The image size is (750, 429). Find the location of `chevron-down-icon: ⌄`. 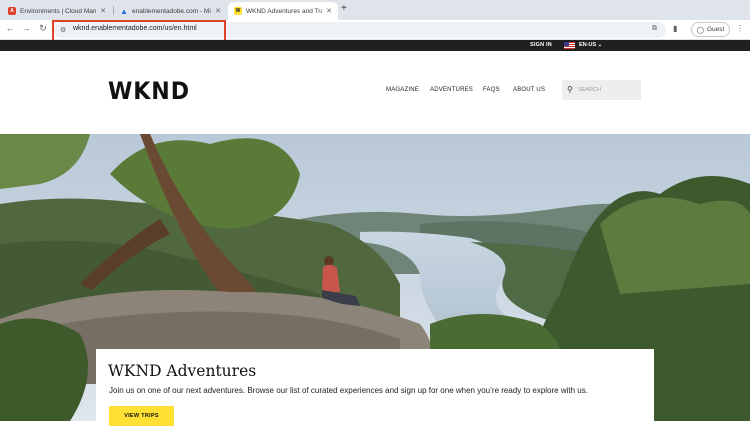

chevron-down-icon: ⌄ is located at coordinates (600, 45).